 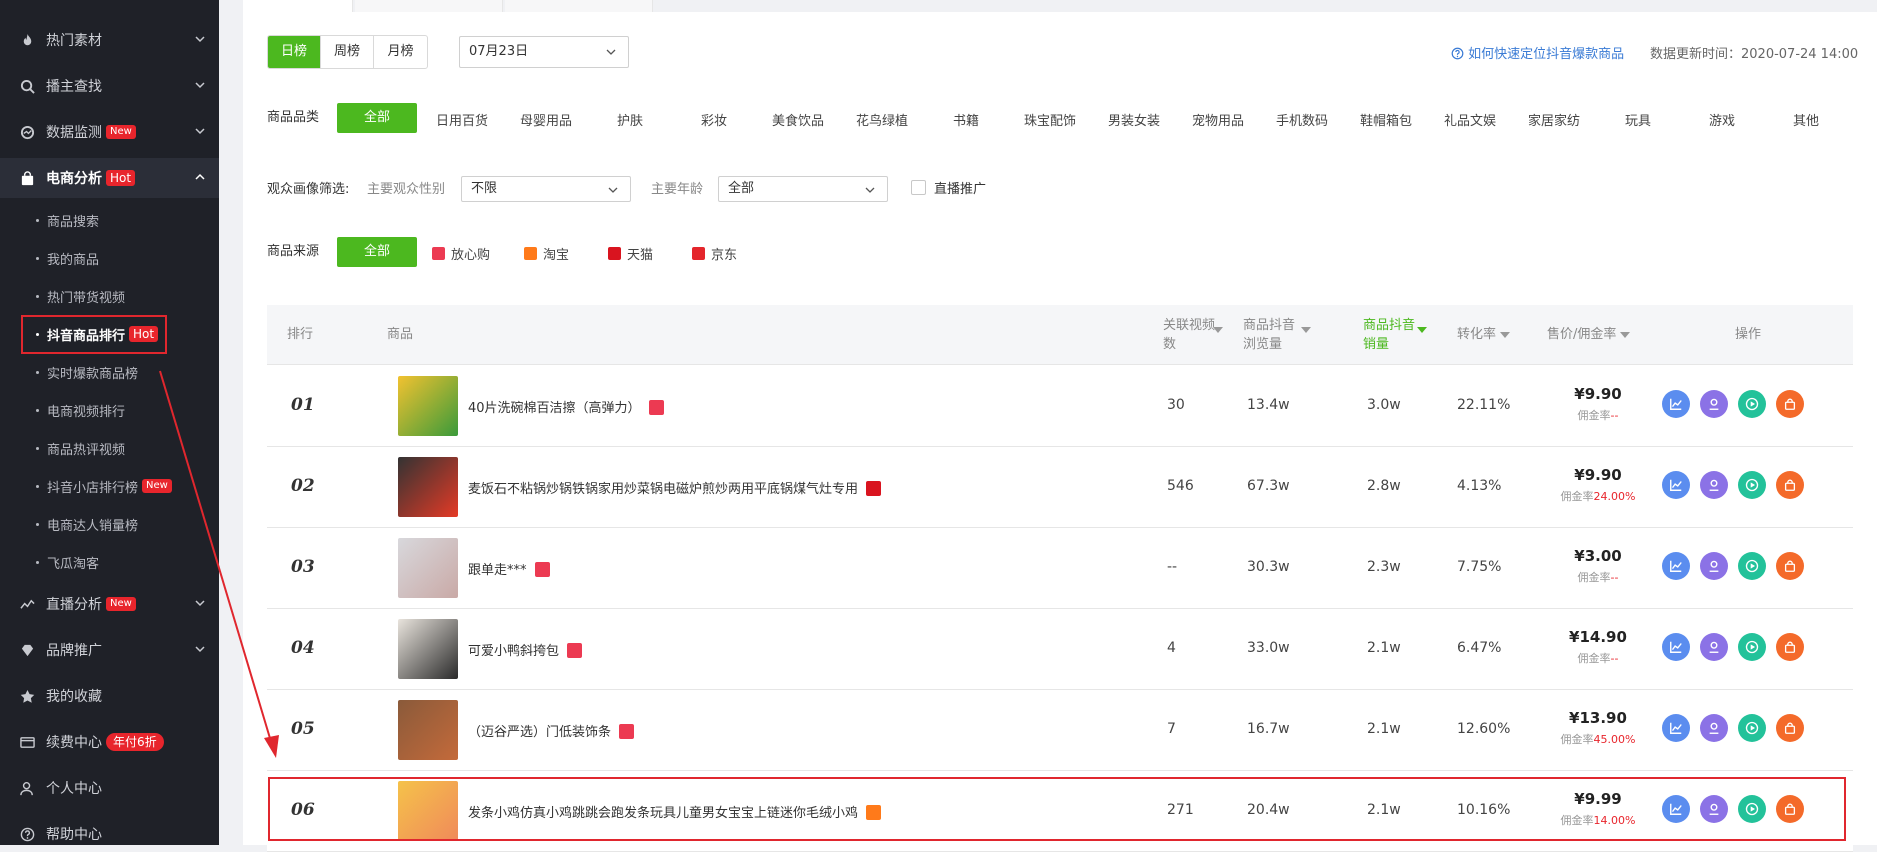 I want to click on category-item: 男装女装, so click(x=1134, y=119).